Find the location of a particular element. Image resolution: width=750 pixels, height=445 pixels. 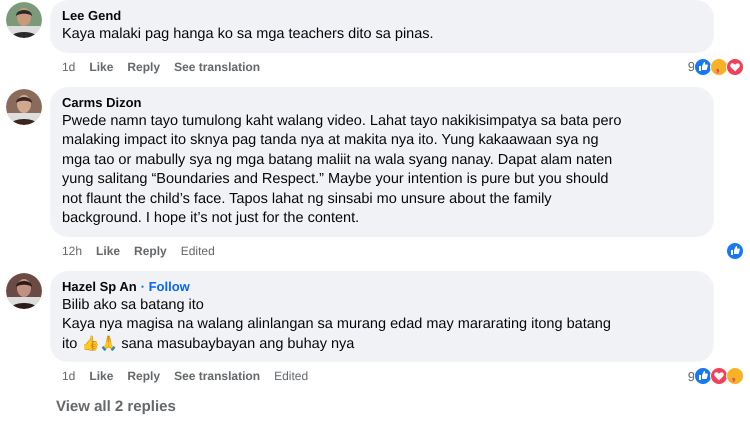

view-replies-link: View all 2 replies is located at coordinates (403, 406).